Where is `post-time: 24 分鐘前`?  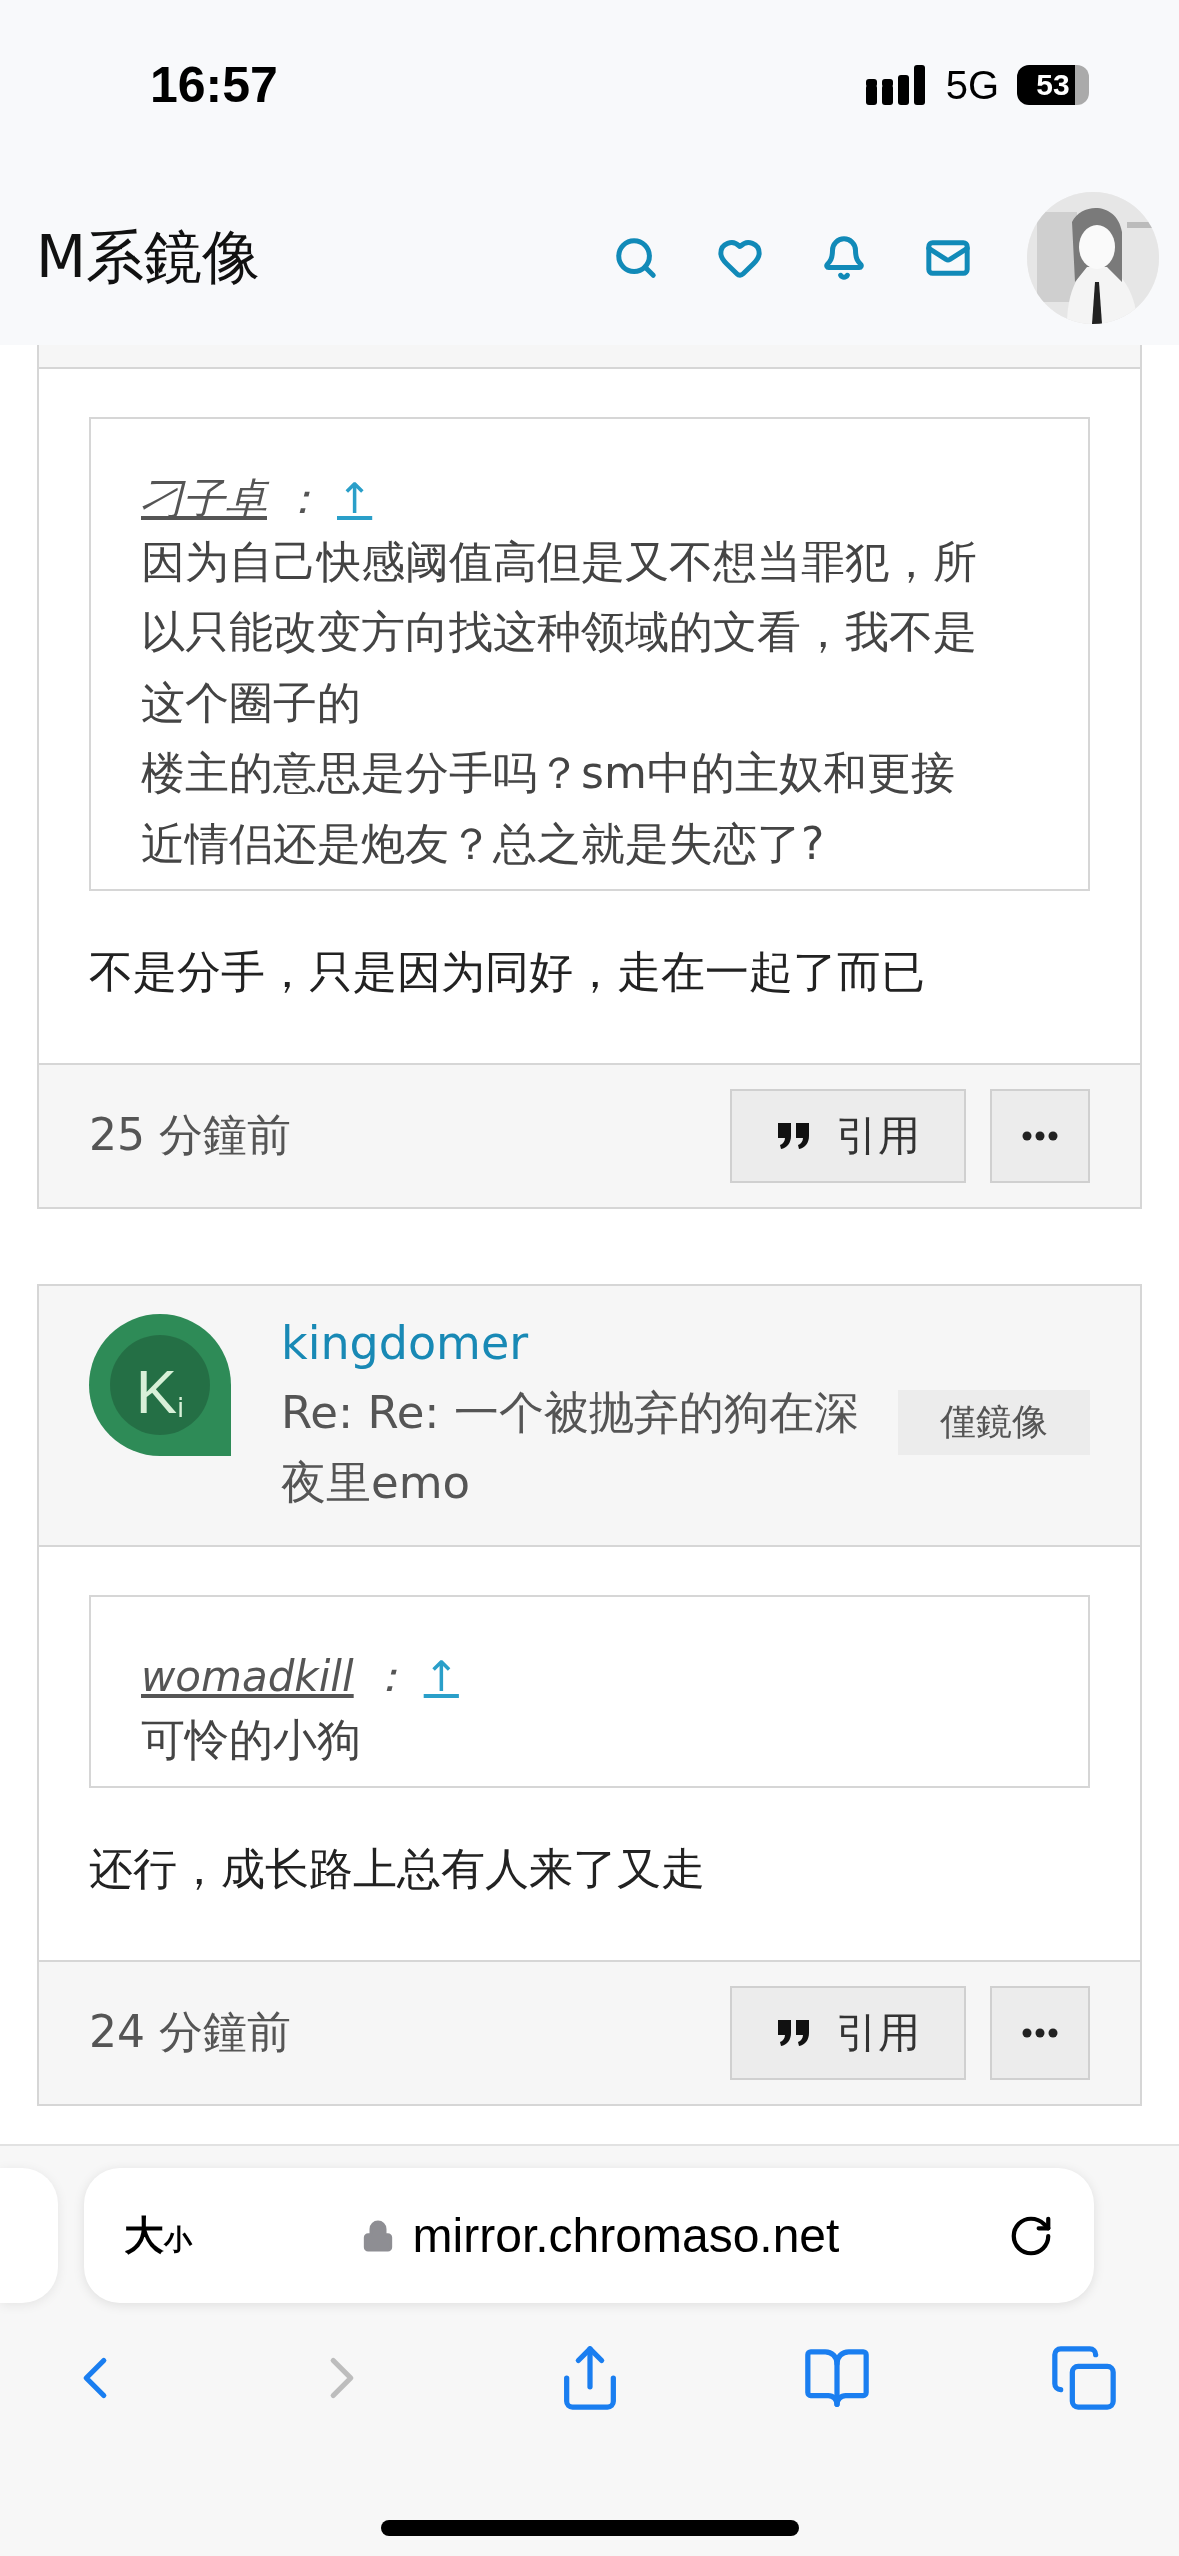
post-time: 24 分鐘前 is located at coordinates (190, 2032).